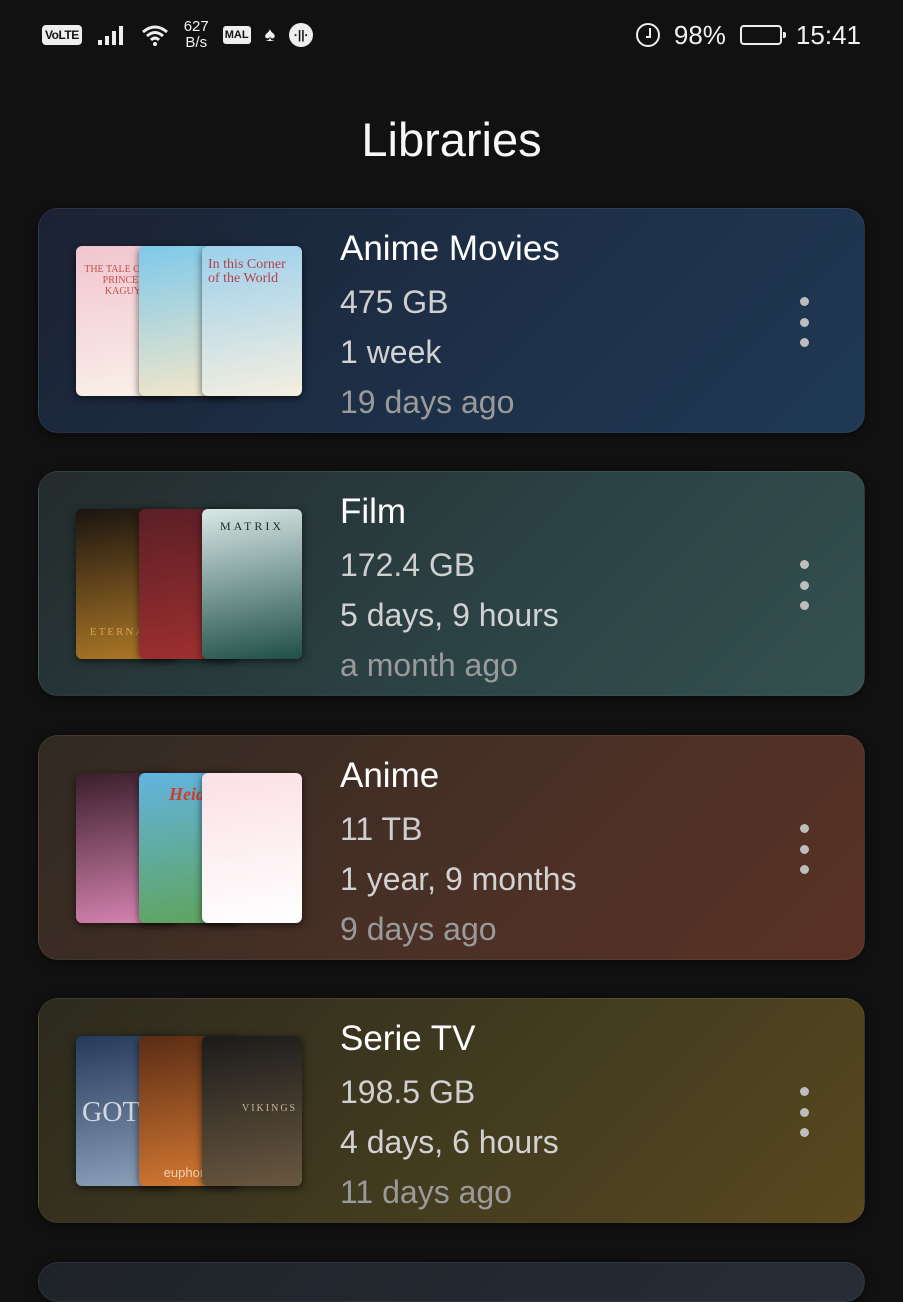  I want to click on network-speed-unit: B/s, so click(196, 42).